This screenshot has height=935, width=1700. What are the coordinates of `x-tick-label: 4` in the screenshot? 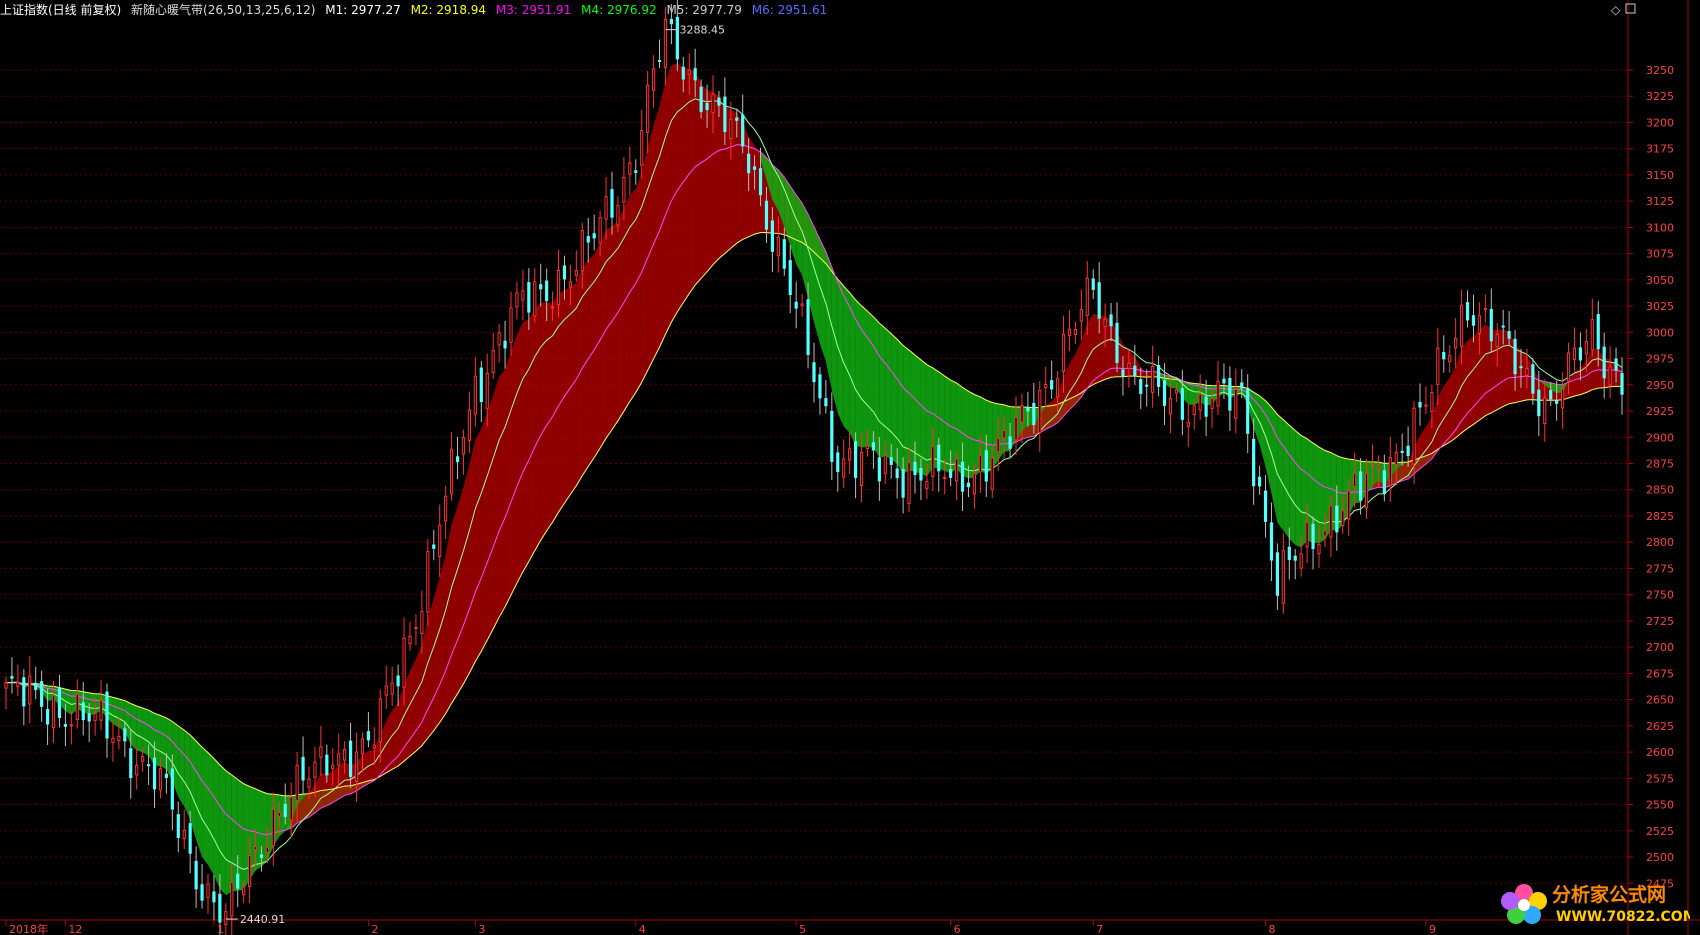 It's located at (642, 929).